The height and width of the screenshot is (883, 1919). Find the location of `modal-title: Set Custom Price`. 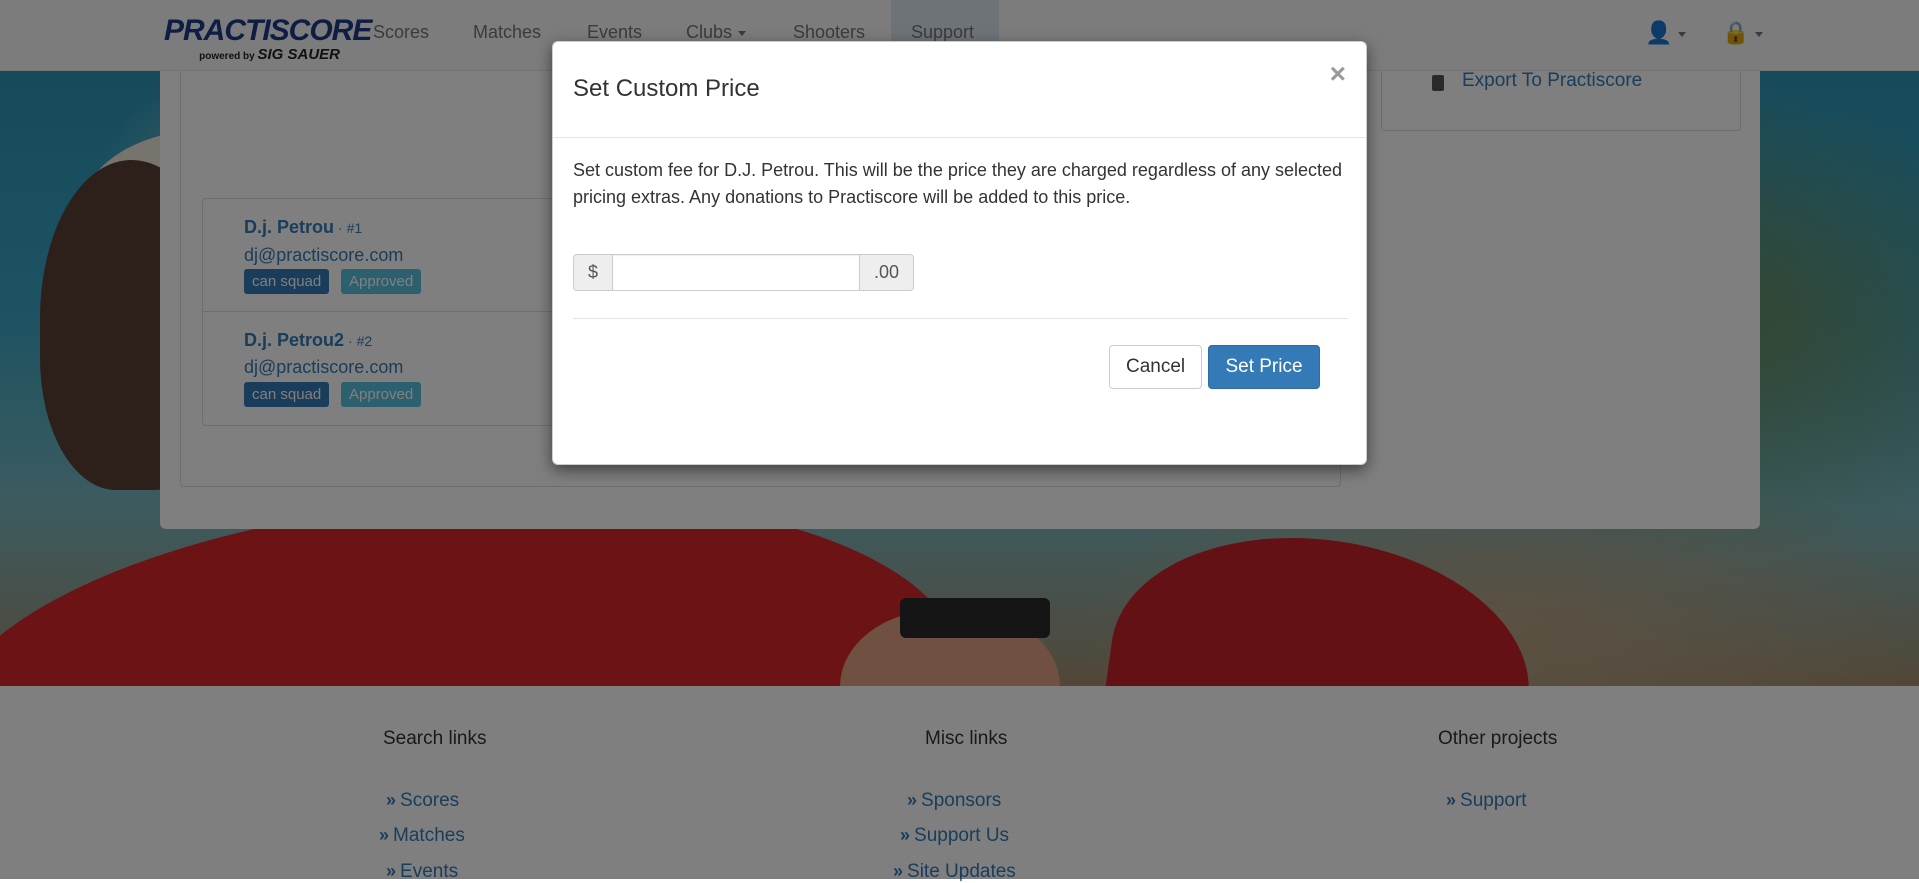

modal-title: Set Custom Price is located at coordinates (666, 88).